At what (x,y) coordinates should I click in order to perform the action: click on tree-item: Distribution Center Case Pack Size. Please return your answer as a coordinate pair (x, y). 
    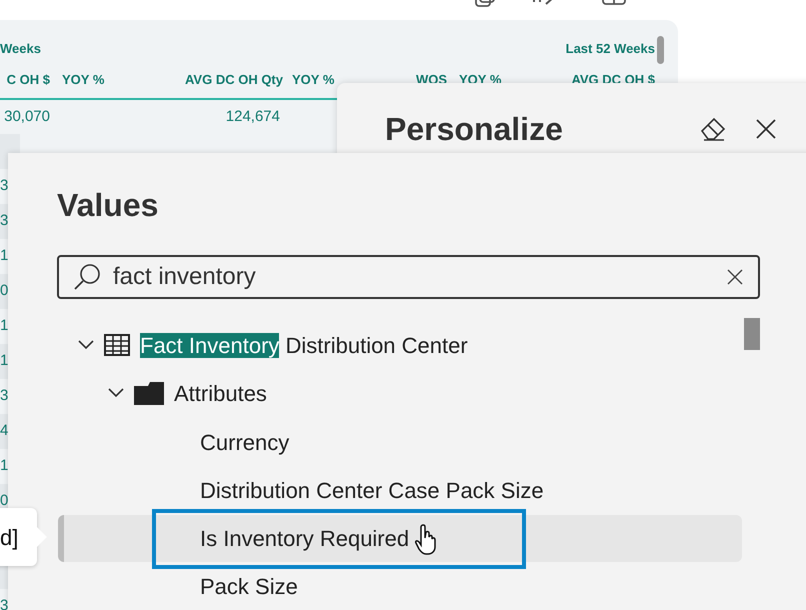
    Looking at the image, I should click on (372, 490).